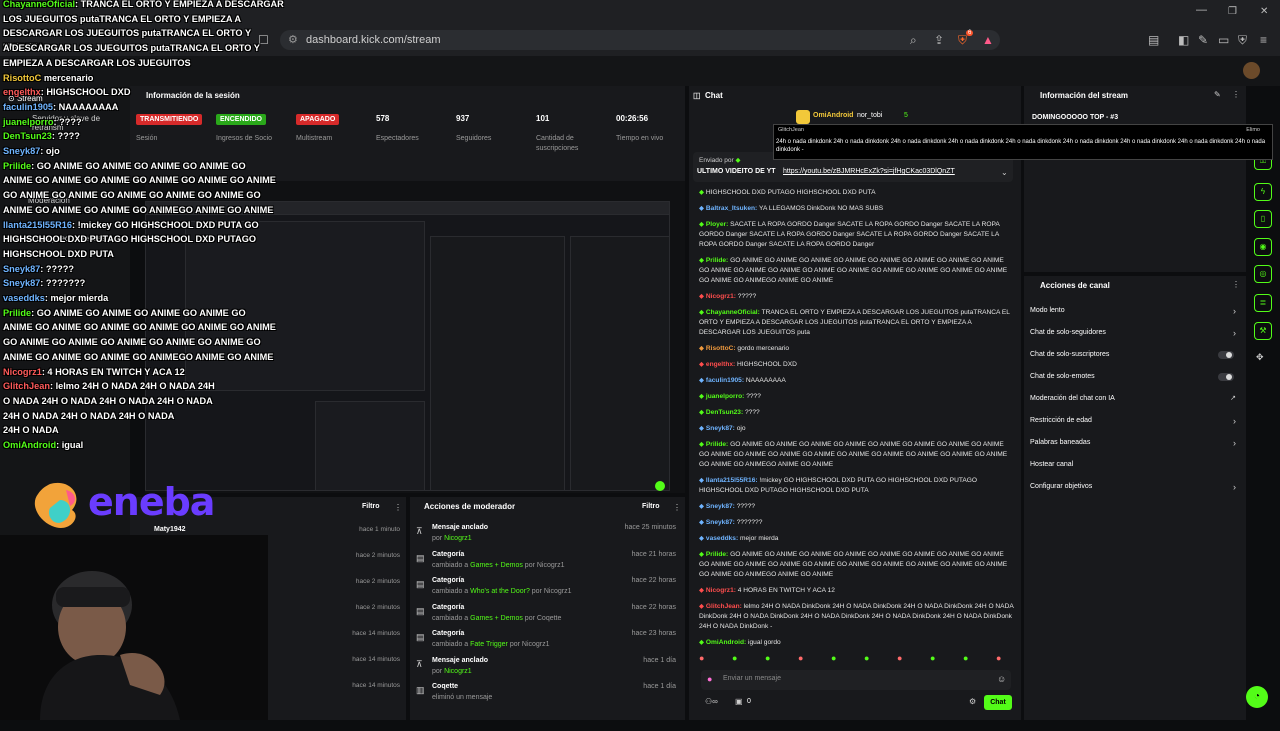 Image resolution: width=1280 pixels, height=731 pixels. What do you see at coordinates (81, 123) in the screenshot?
I see `nav-servidor: Servidor y clave de retransm` at bounding box center [81, 123].